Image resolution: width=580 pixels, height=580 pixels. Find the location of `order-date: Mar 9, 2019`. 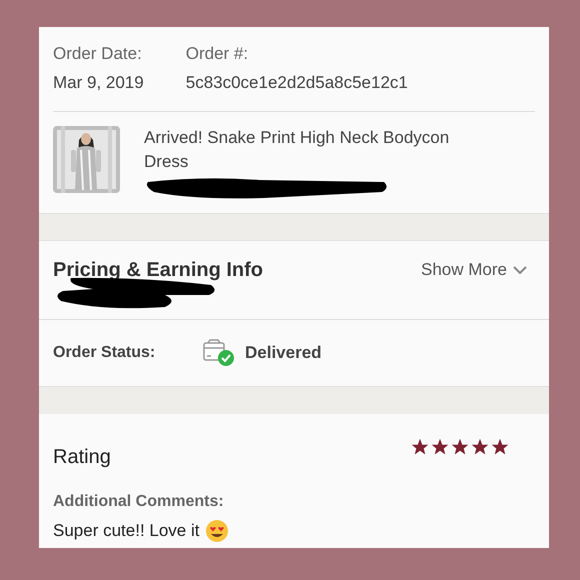

order-date: Mar 9, 2019 is located at coordinates (98, 83).